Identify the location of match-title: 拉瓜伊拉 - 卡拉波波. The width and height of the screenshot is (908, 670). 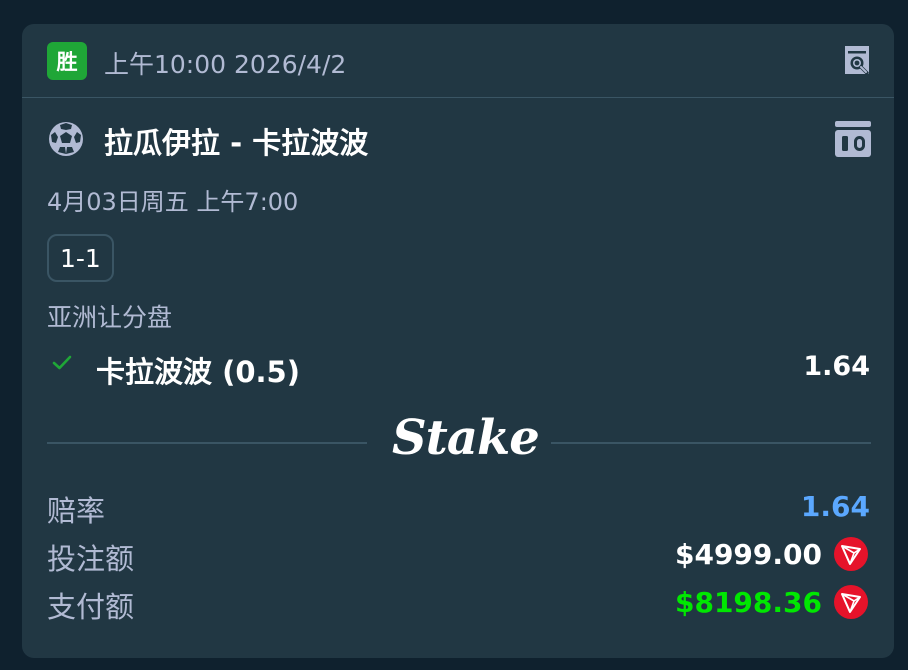
(236, 141).